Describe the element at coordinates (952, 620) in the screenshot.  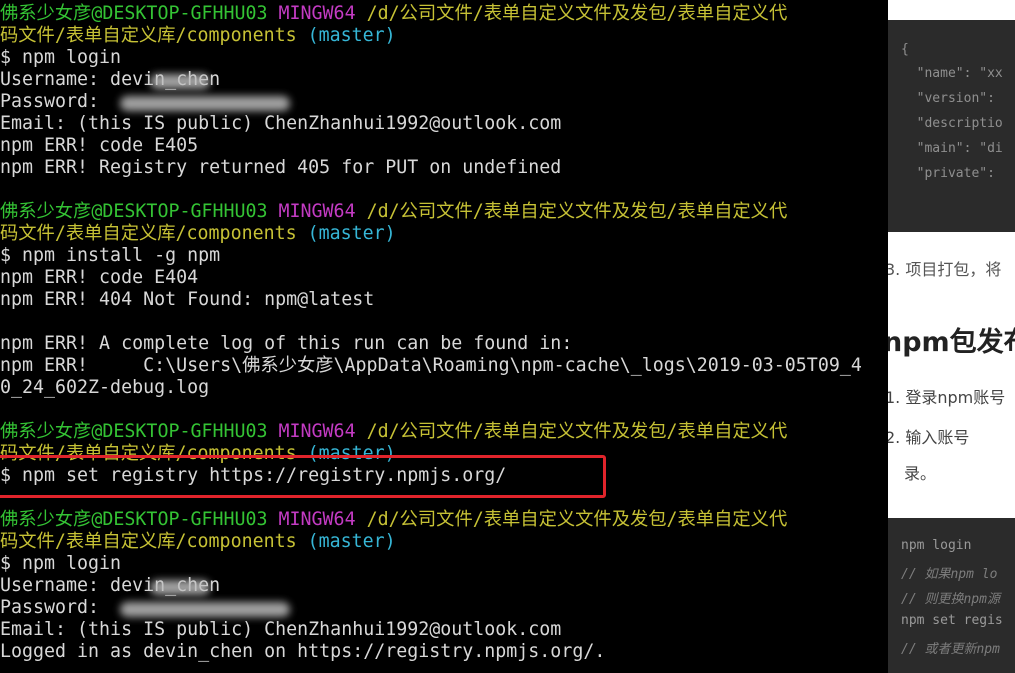
I see `code-line: npm set regis` at that location.